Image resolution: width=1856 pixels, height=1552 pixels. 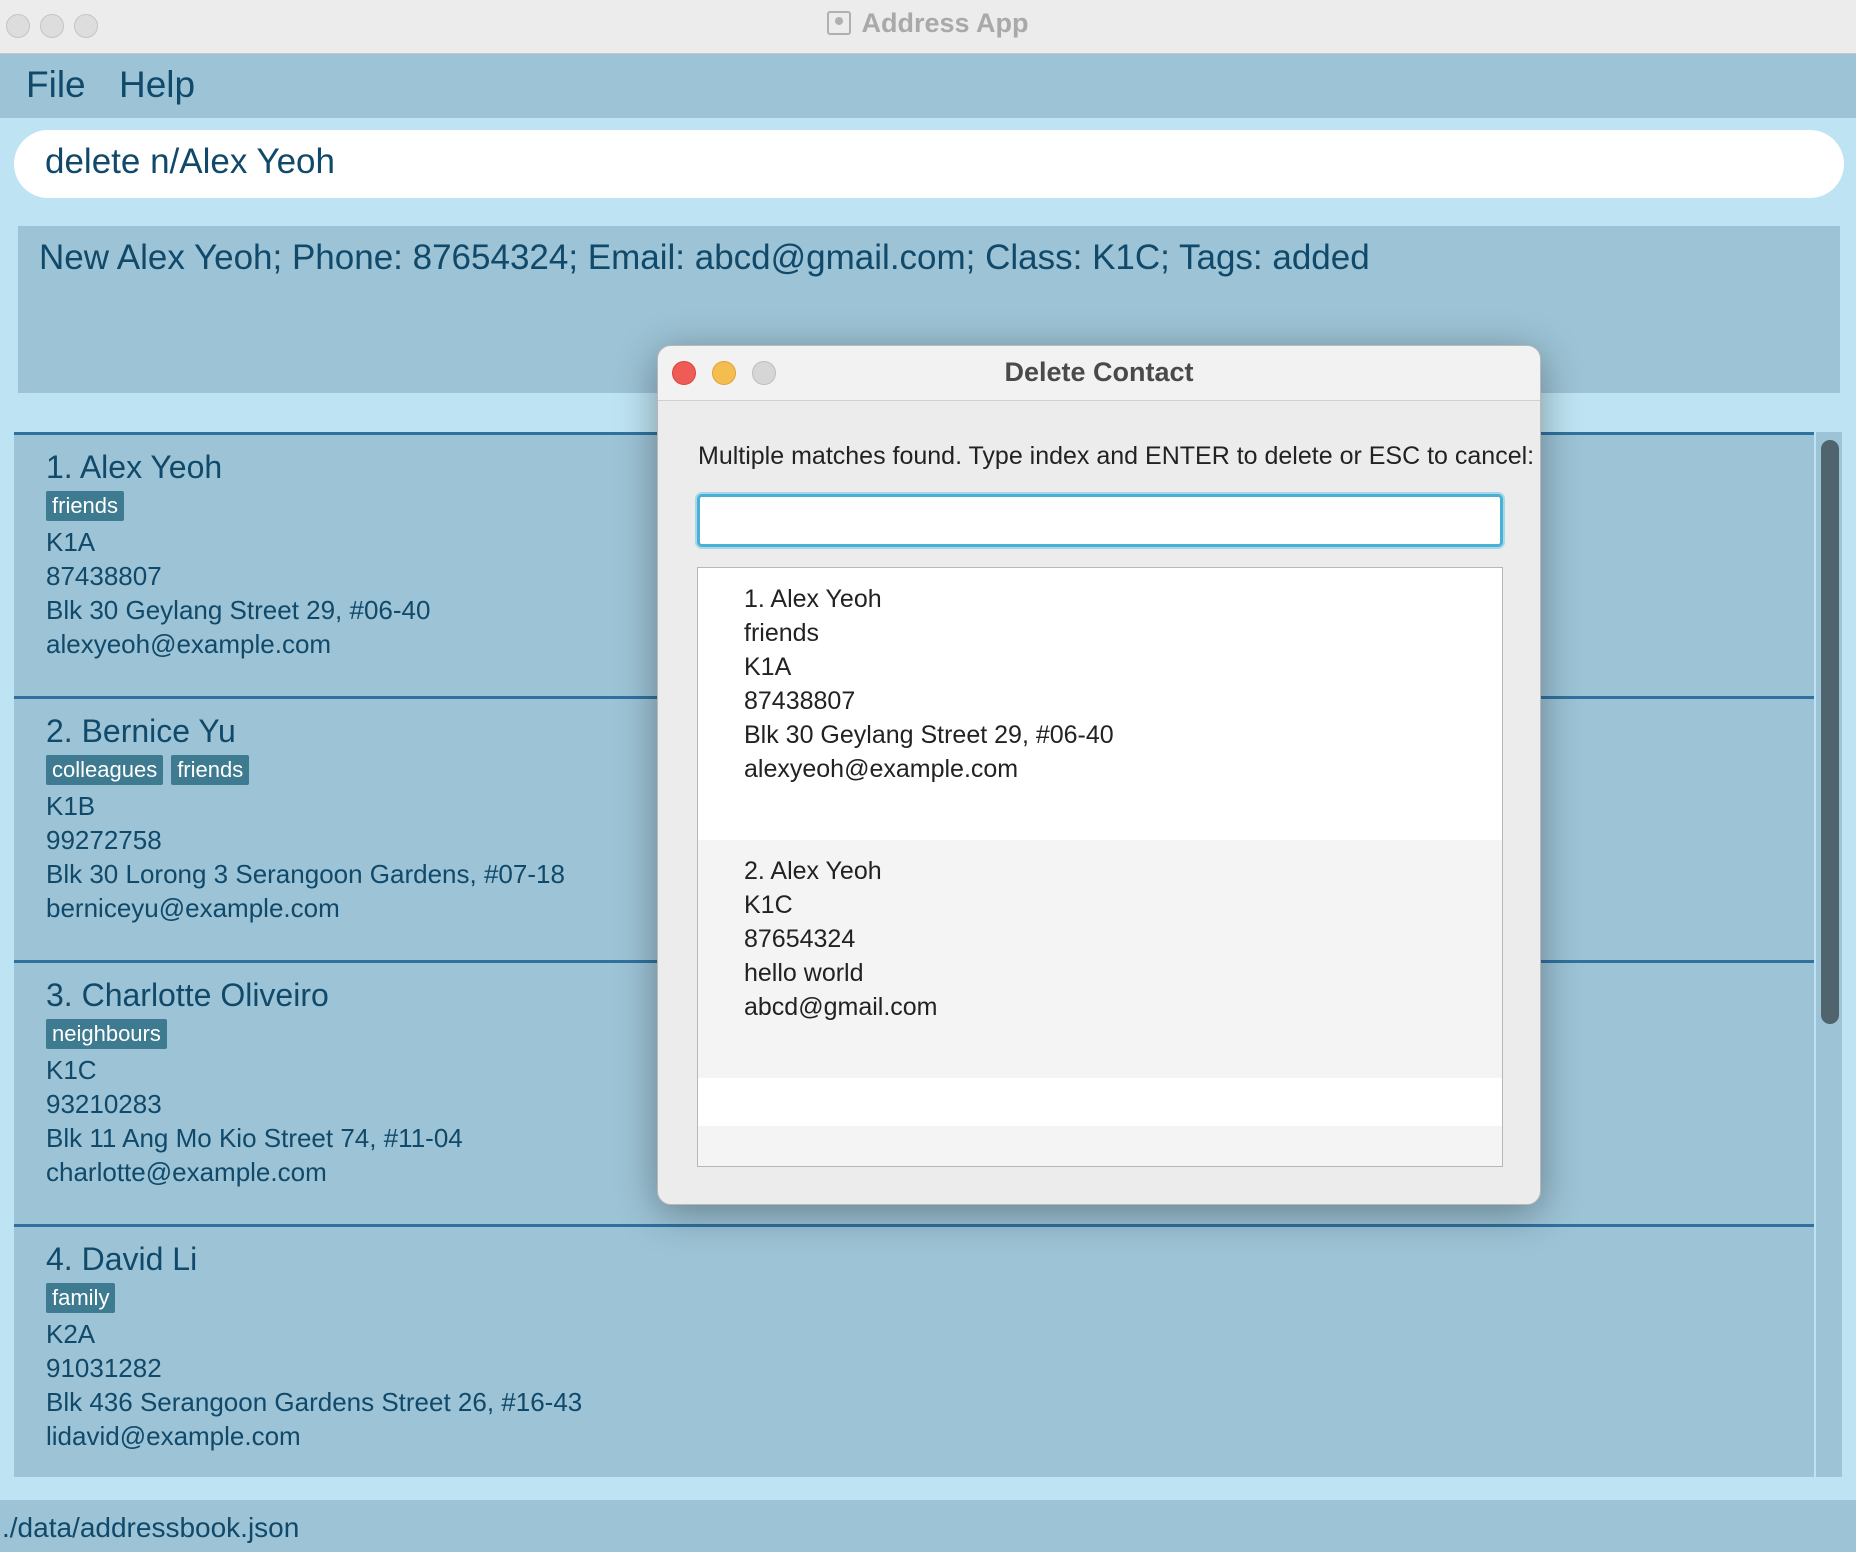 What do you see at coordinates (1100, 520) in the screenshot?
I see `index-input` at bounding box center [1100, 520].